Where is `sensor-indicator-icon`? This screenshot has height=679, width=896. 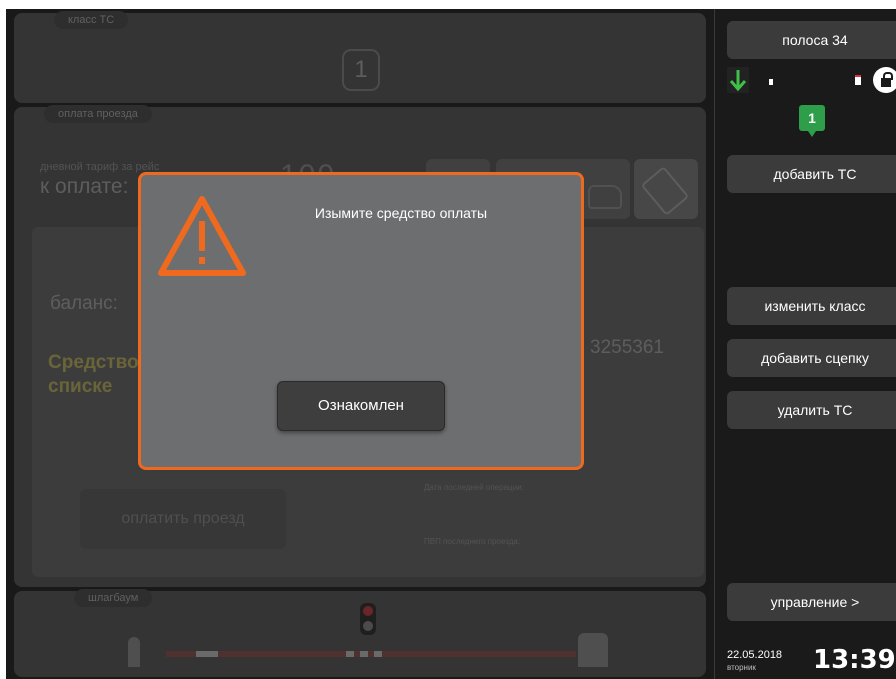 sensor-indicator-icon is located at coordinates (771, 82).